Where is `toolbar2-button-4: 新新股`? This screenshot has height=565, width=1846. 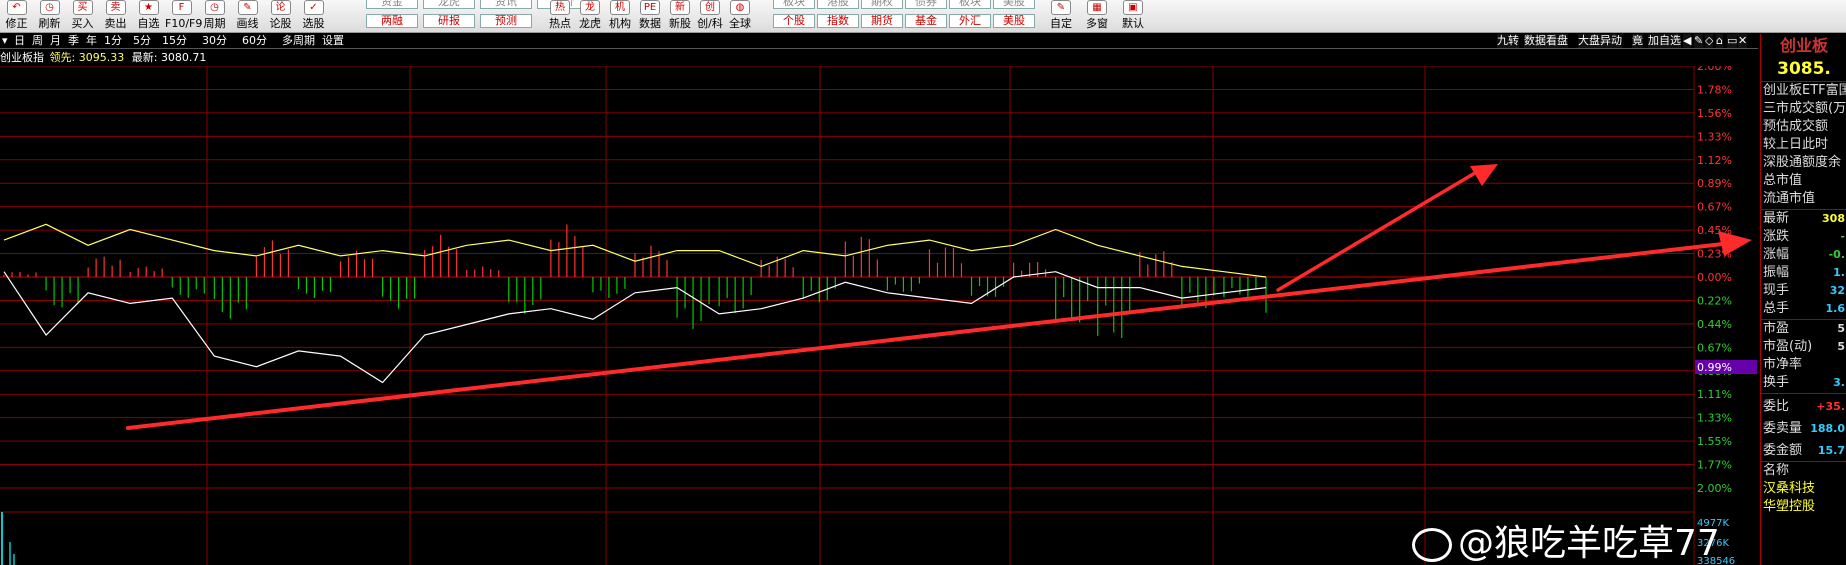
toolbar2-button-4: 新新股 is located at coordinates (680, 16).